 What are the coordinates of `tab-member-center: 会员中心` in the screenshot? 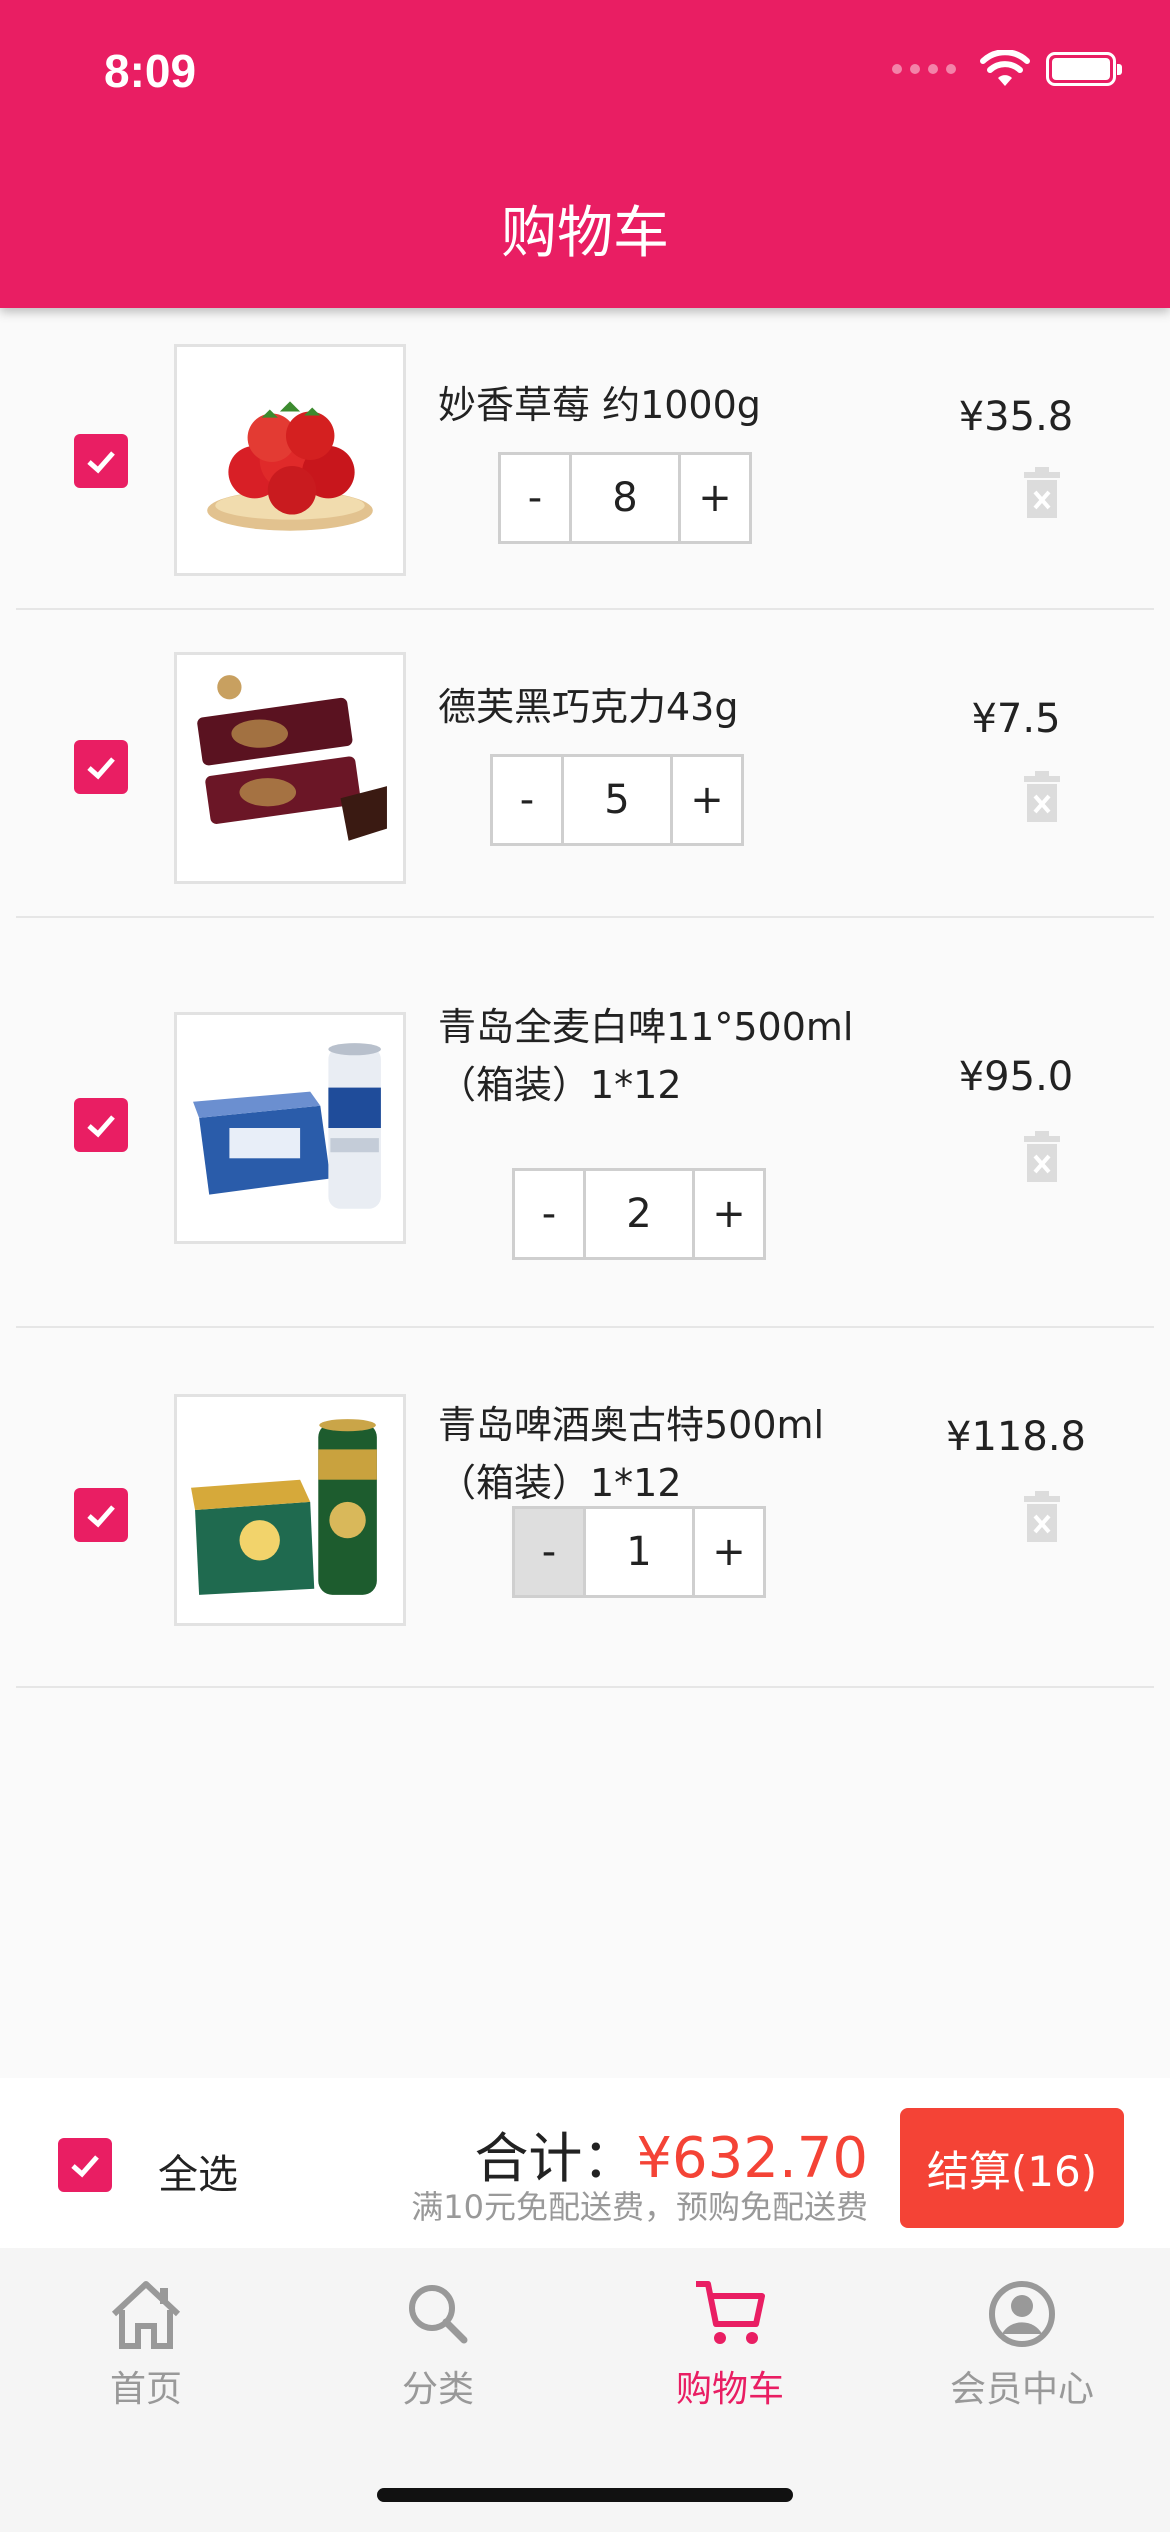 It's located at (1022, 2345).